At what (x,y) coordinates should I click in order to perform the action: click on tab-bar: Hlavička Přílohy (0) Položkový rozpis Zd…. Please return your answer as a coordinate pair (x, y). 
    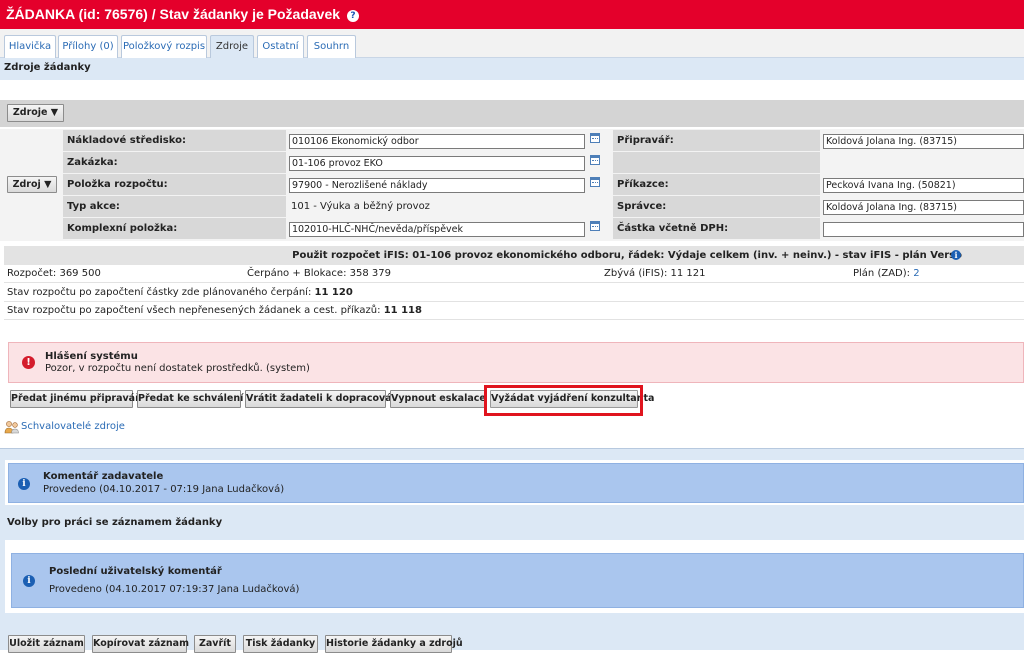
    Looking at the image, I should click on (512, 43).